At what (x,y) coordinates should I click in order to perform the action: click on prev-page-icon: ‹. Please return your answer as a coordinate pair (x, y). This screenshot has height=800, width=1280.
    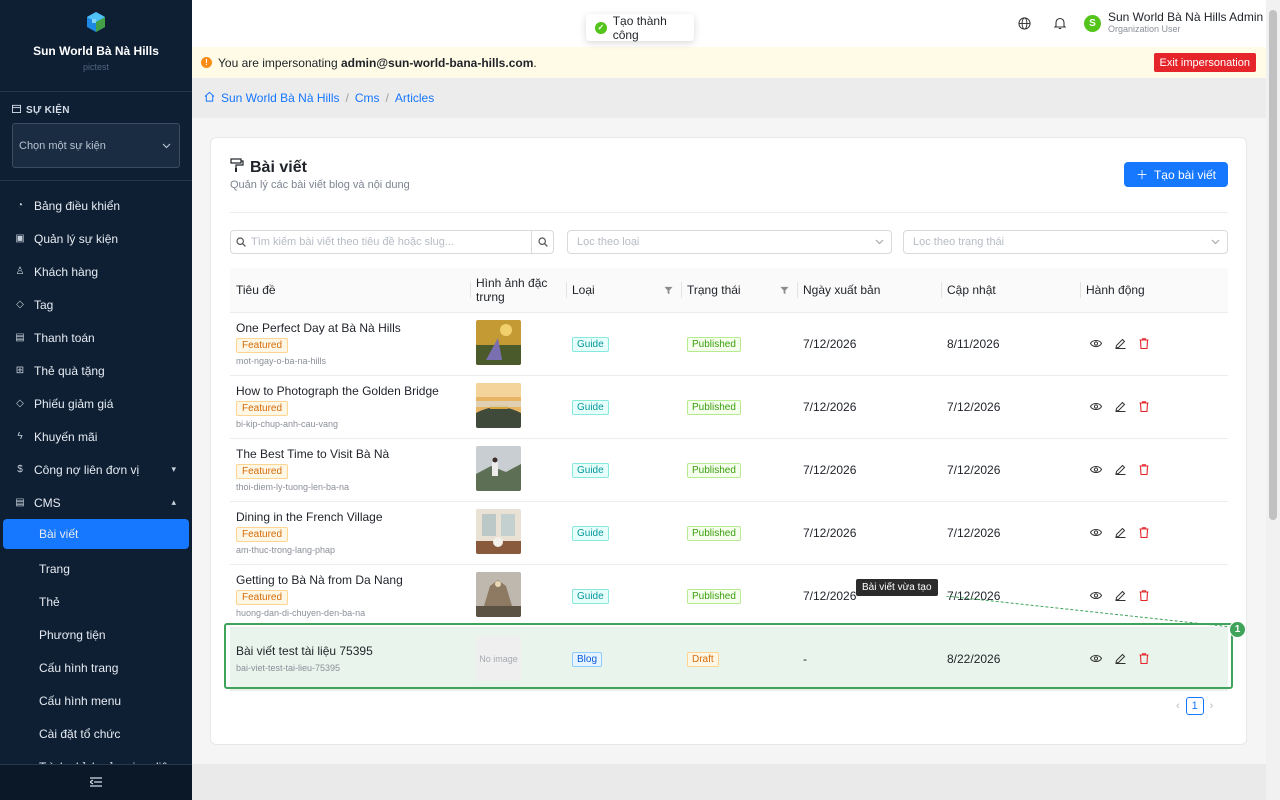
    Looking at the image, I should click on (1178, 706).